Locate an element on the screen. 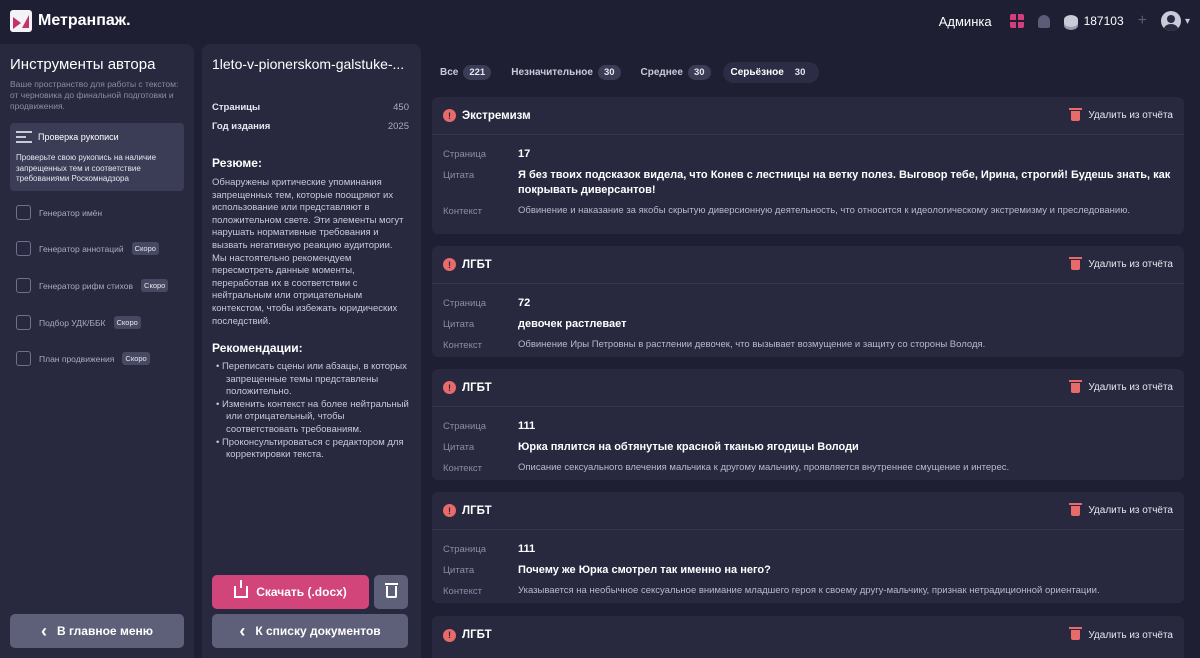 The width and height of the screenshot is (1200, 658). user-menu: ▾ is located at coordinates (1175, 21).